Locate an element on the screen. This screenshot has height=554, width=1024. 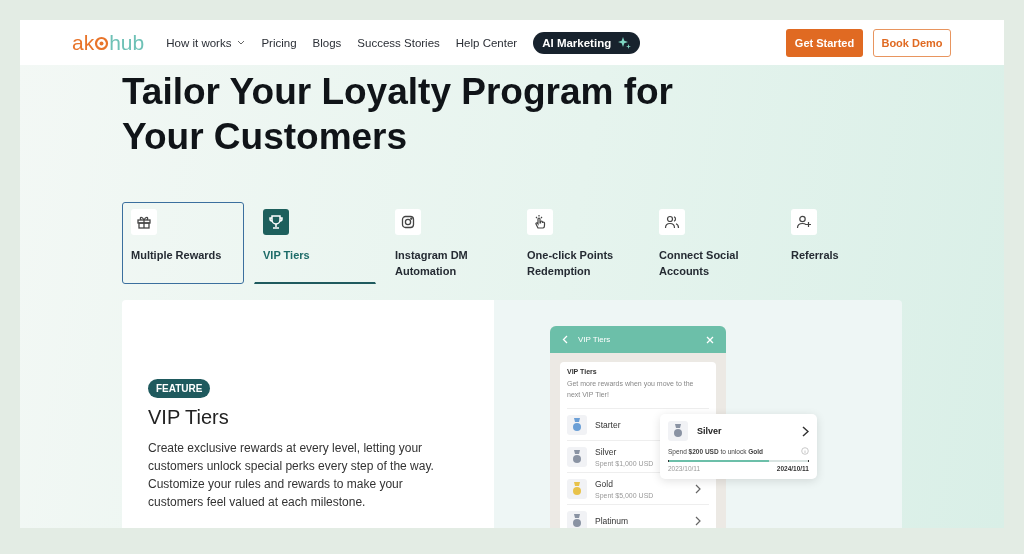
feature-tab: Instagram DM Automation is located at coordinates (447, 243).